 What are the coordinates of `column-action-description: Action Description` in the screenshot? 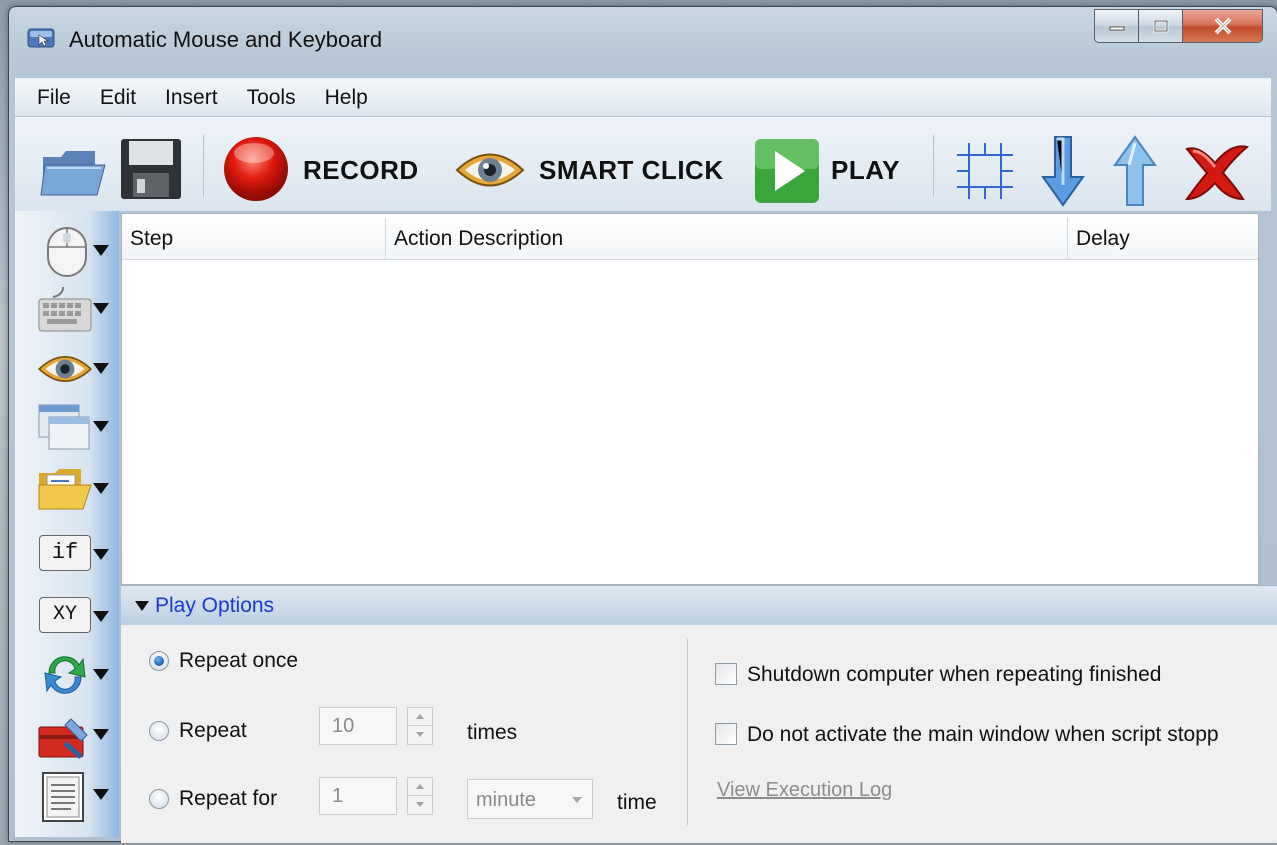 It's located at (727, 239).